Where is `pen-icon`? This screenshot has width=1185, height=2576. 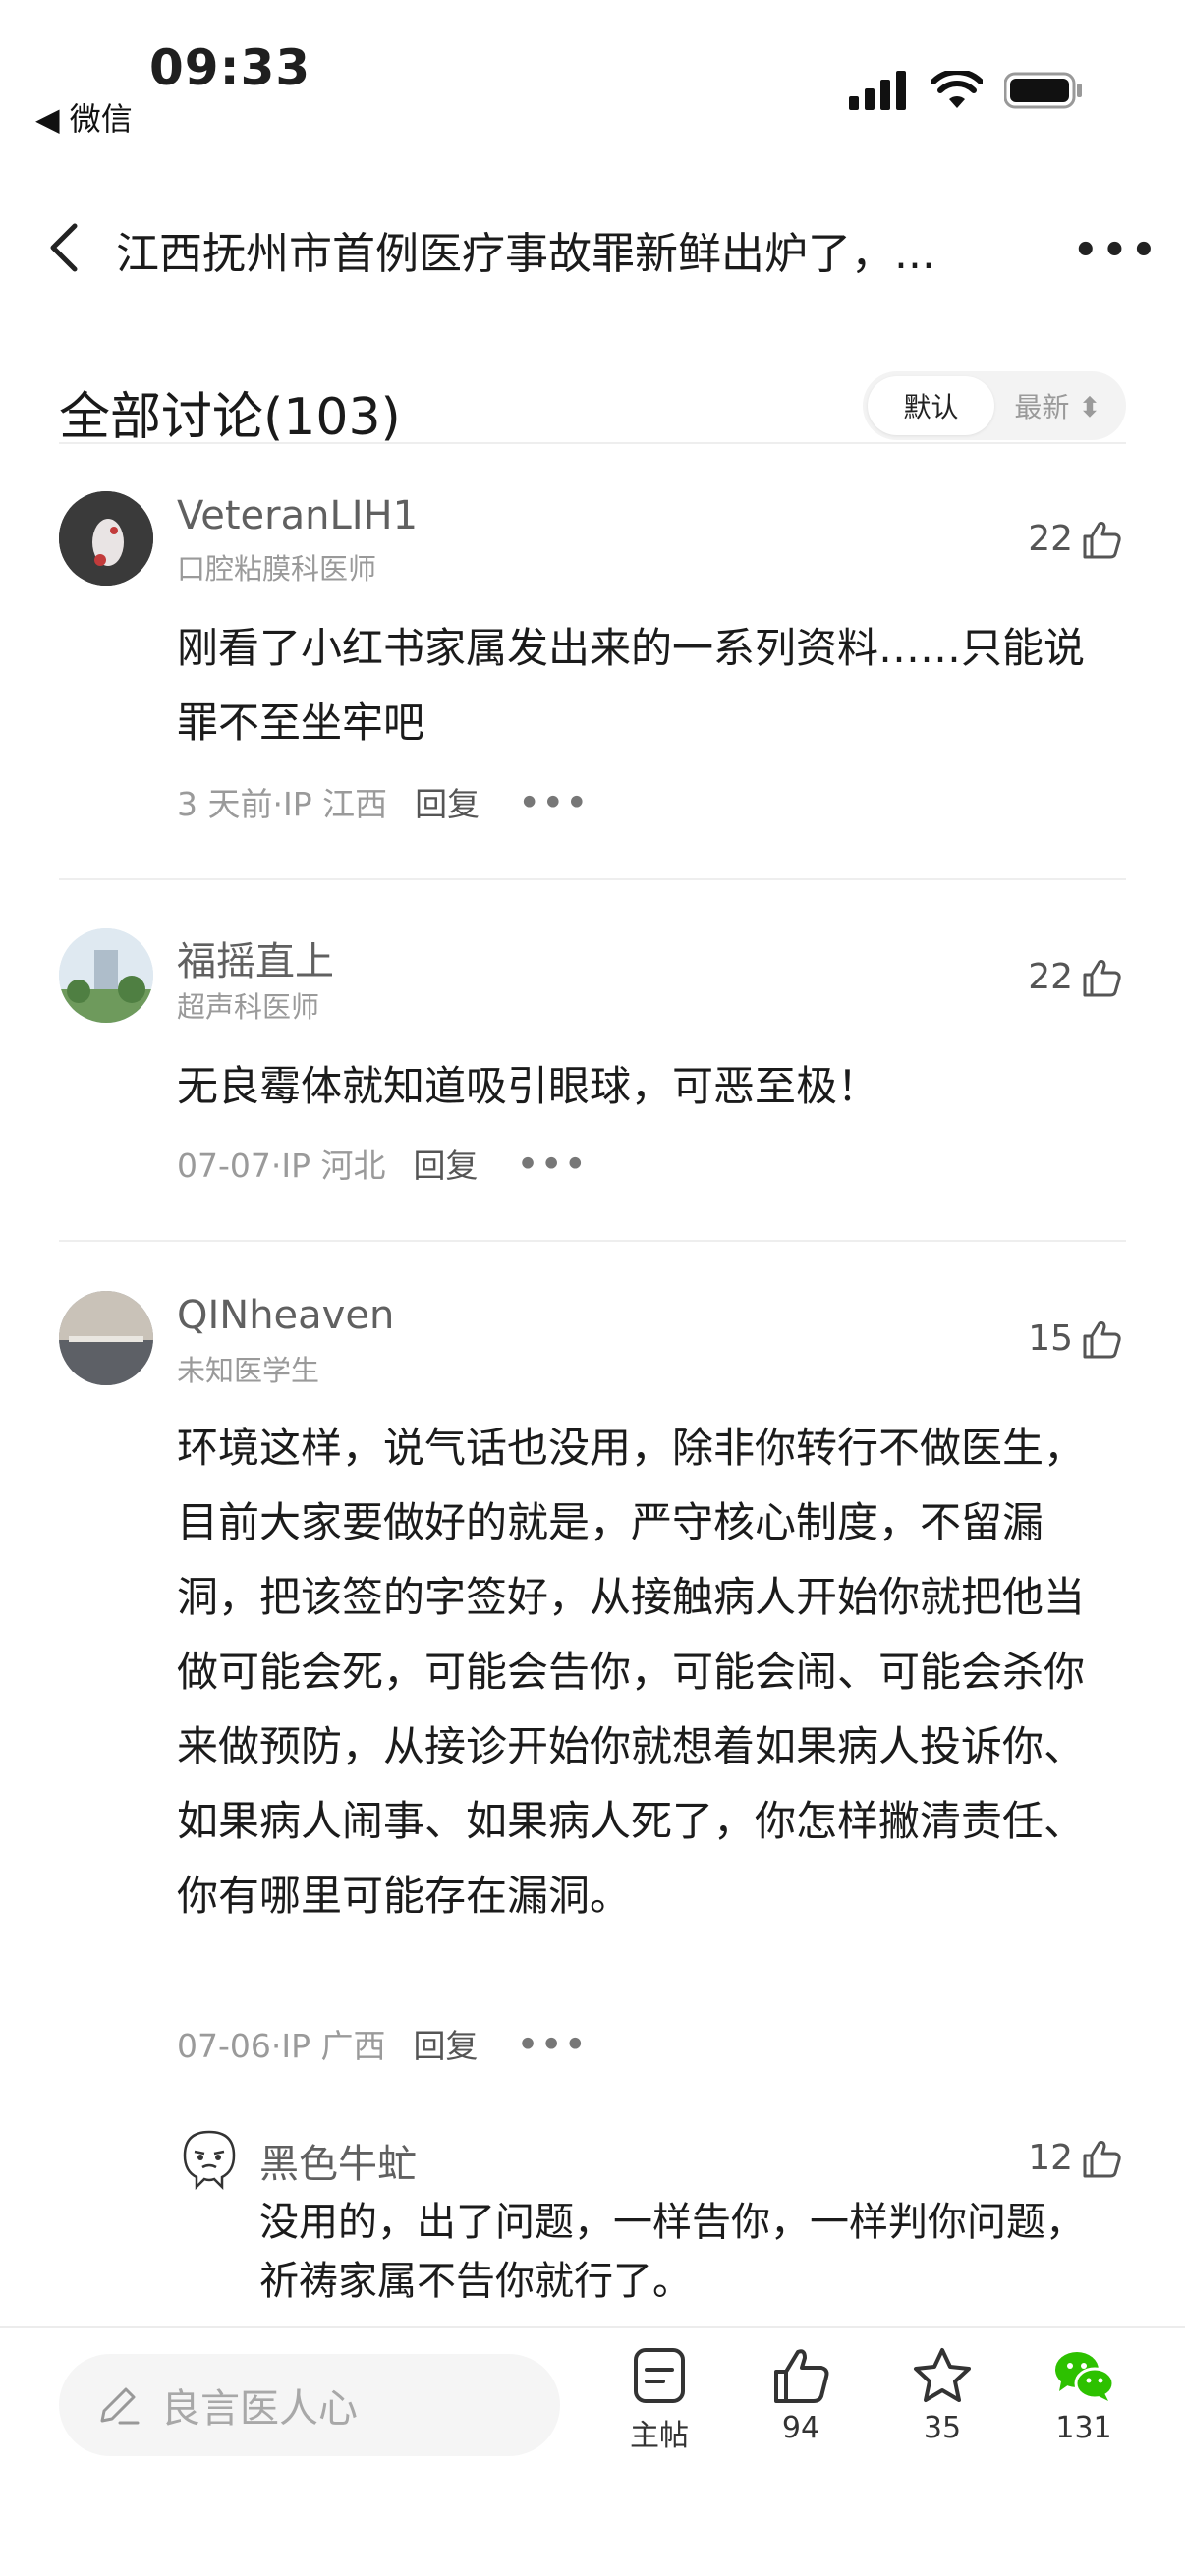
pen-icon is located at coordinates (120, 2406).